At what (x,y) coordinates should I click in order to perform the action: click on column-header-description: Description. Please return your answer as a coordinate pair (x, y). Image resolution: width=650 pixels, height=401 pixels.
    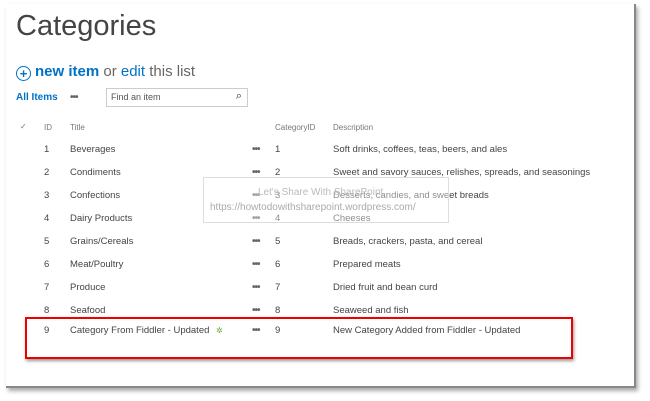
    Looking at the image, I should click on (353, 127).